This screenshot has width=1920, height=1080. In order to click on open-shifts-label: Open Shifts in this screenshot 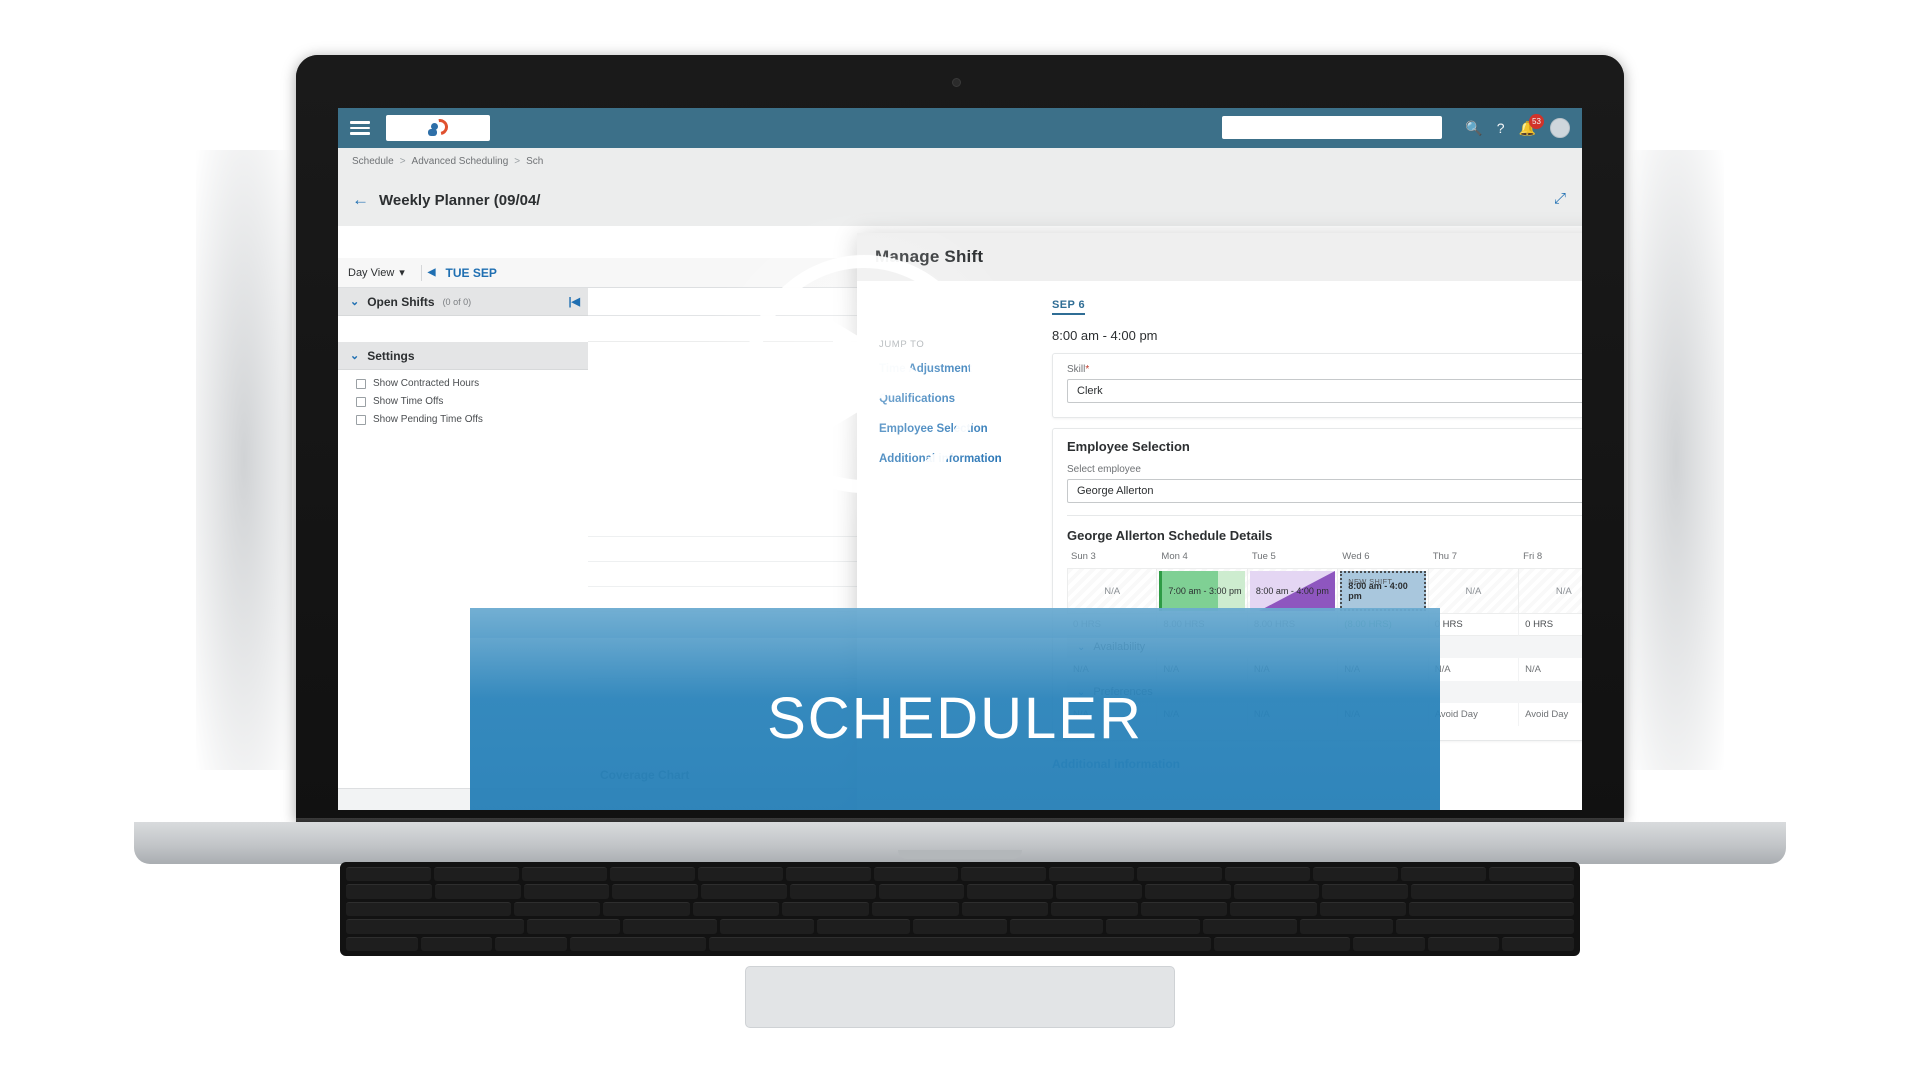, I will do `click(401, 301)`.